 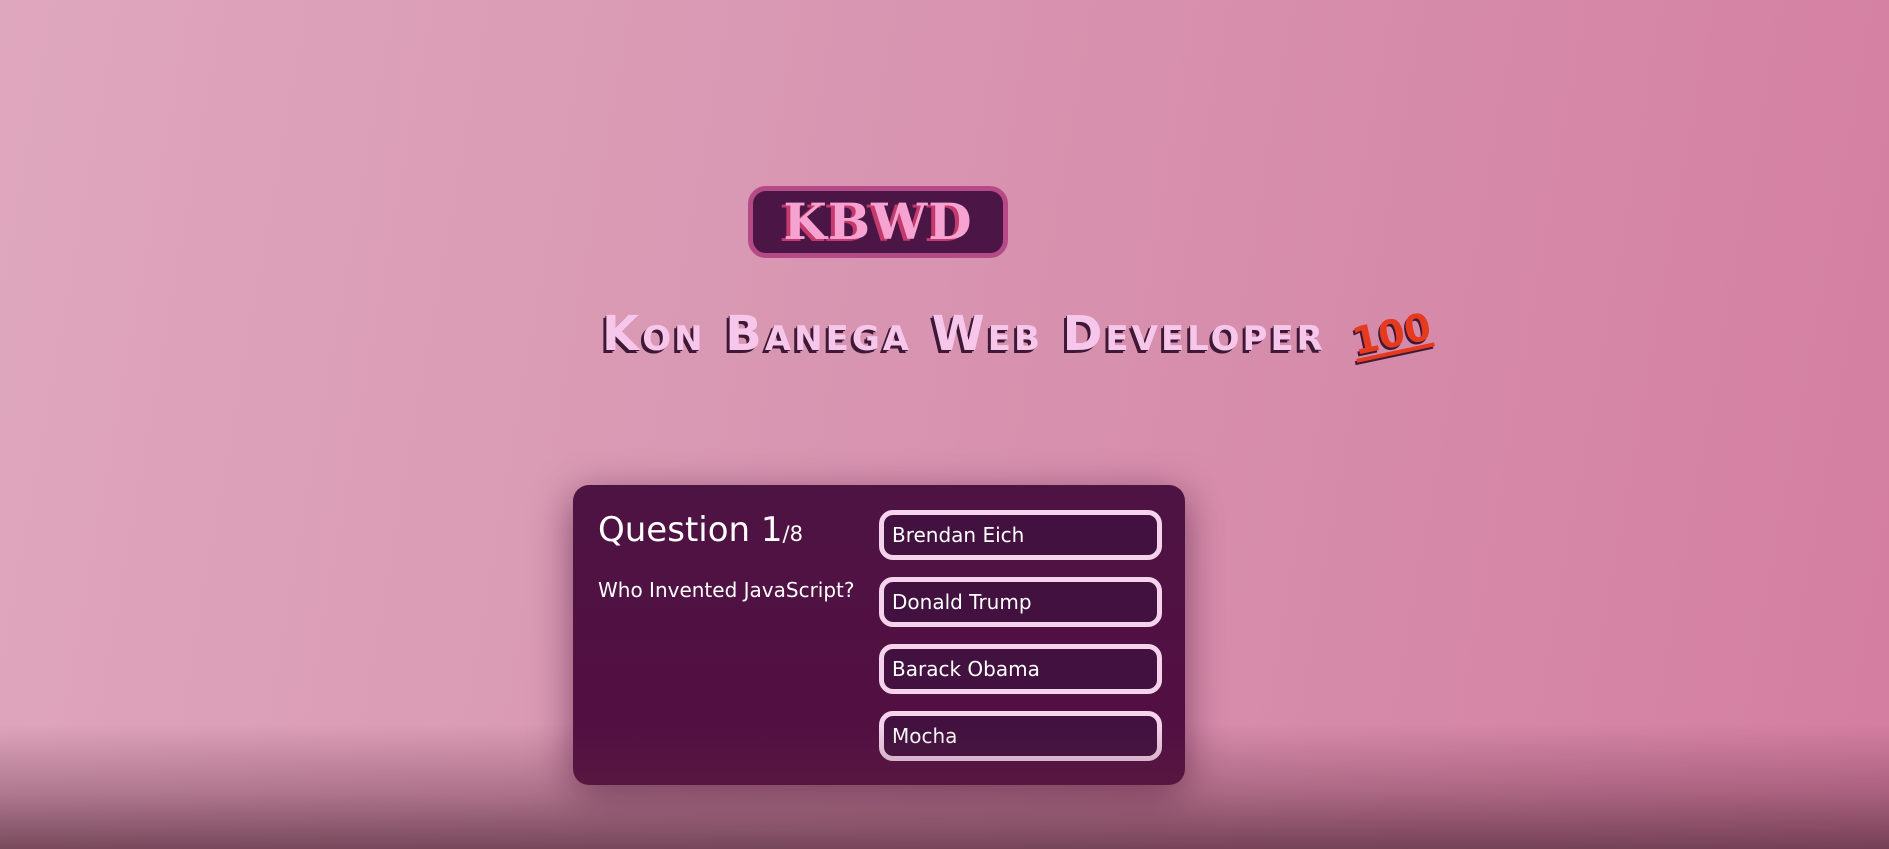 I want to click on page-subtitle: Kon Banega Web Developer 100, so click(x=1018, y=334).